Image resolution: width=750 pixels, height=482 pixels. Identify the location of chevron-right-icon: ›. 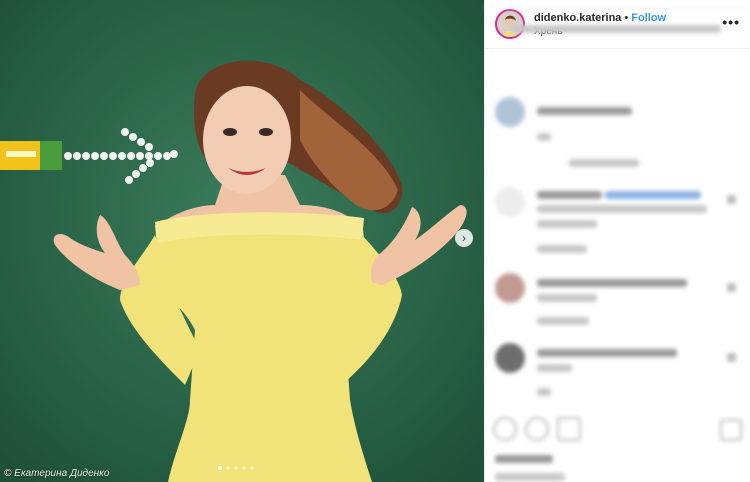
(464, 238).